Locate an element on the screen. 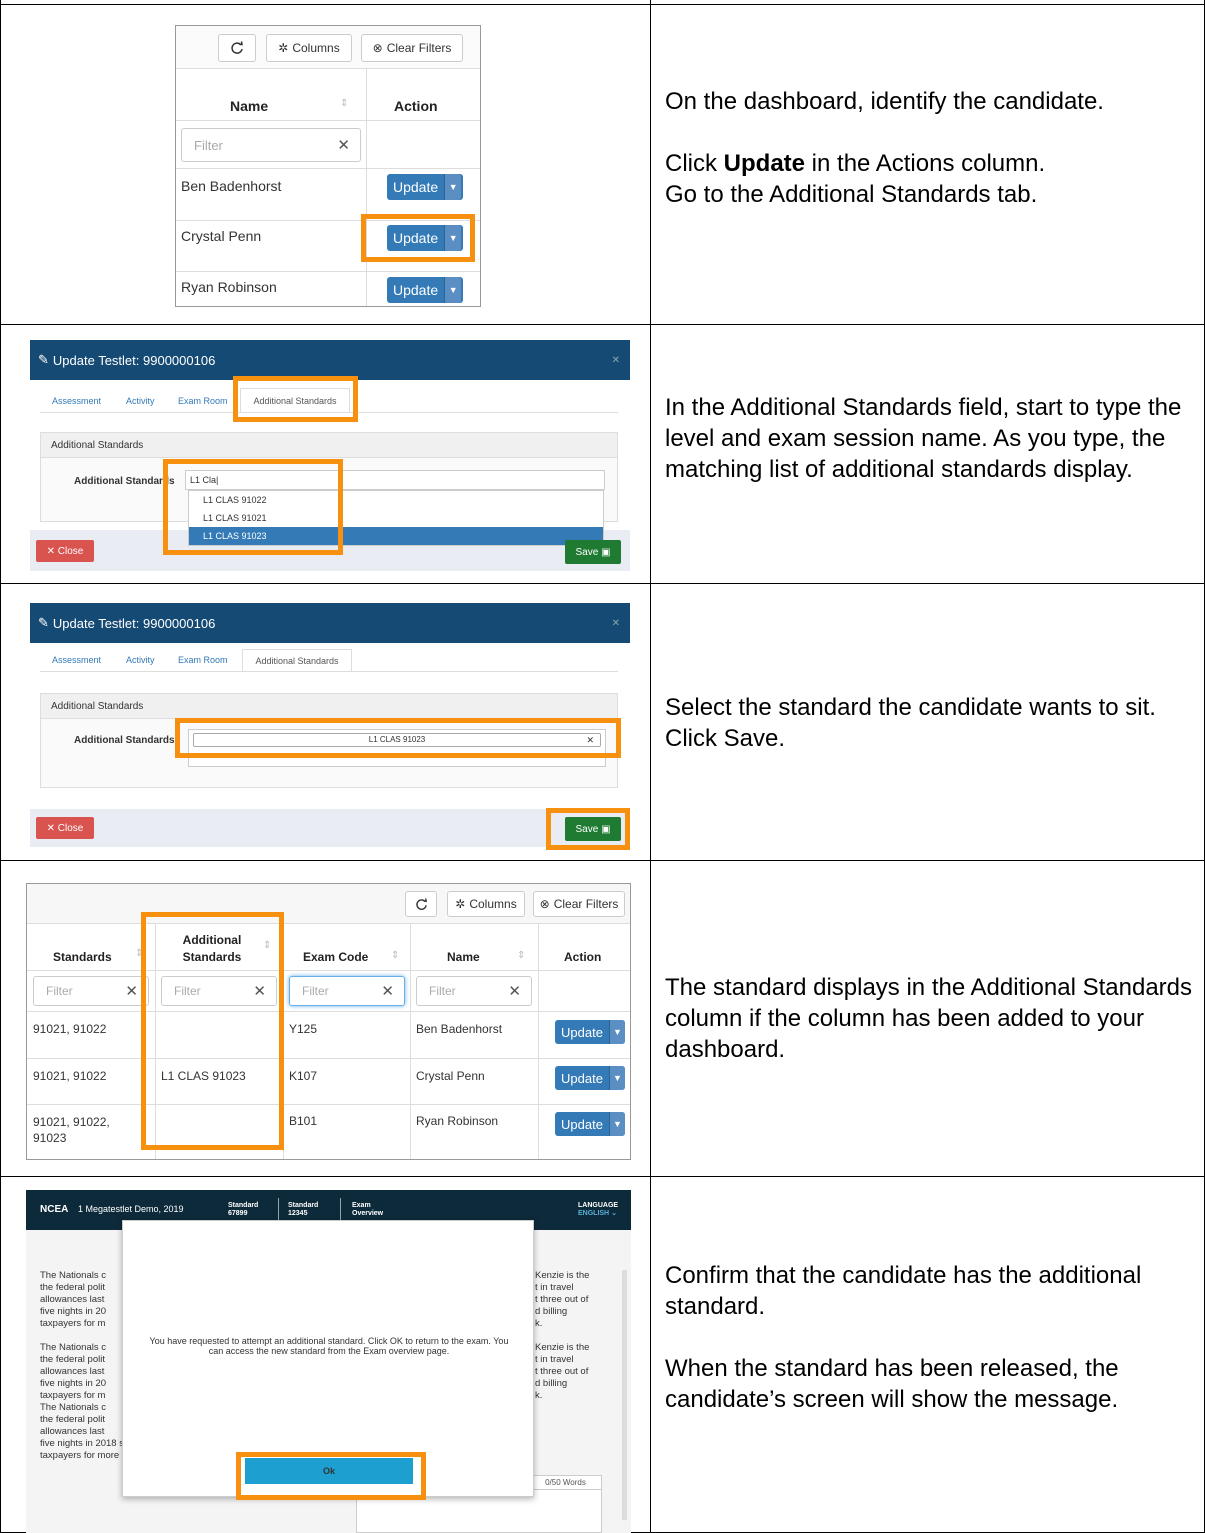 This screenshot has width=1205, height=1533. section-title: Additional Standards is located at coordinates (329, 445).